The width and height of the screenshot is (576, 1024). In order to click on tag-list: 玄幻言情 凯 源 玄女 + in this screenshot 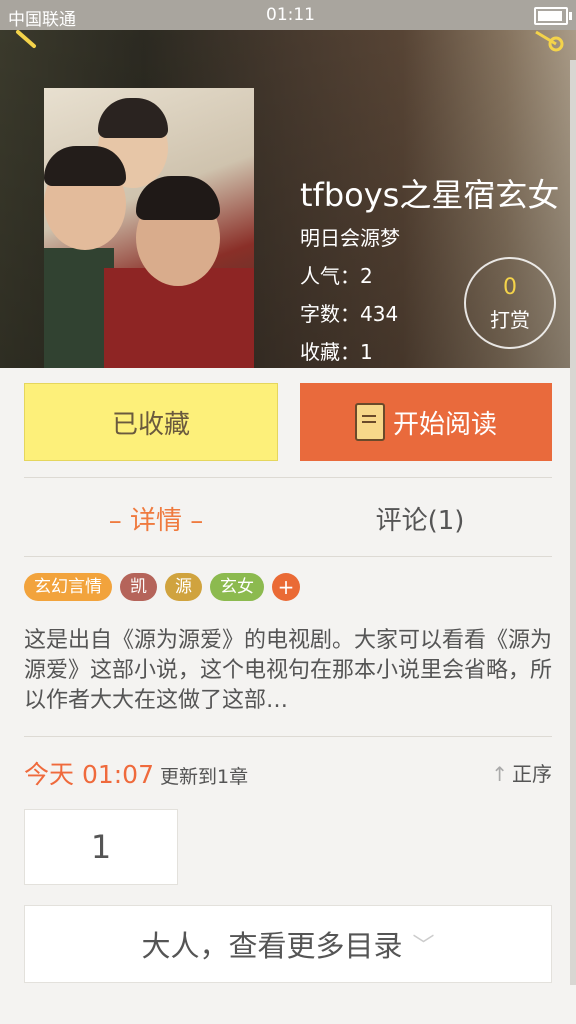, I will do `click(162, 587)`.